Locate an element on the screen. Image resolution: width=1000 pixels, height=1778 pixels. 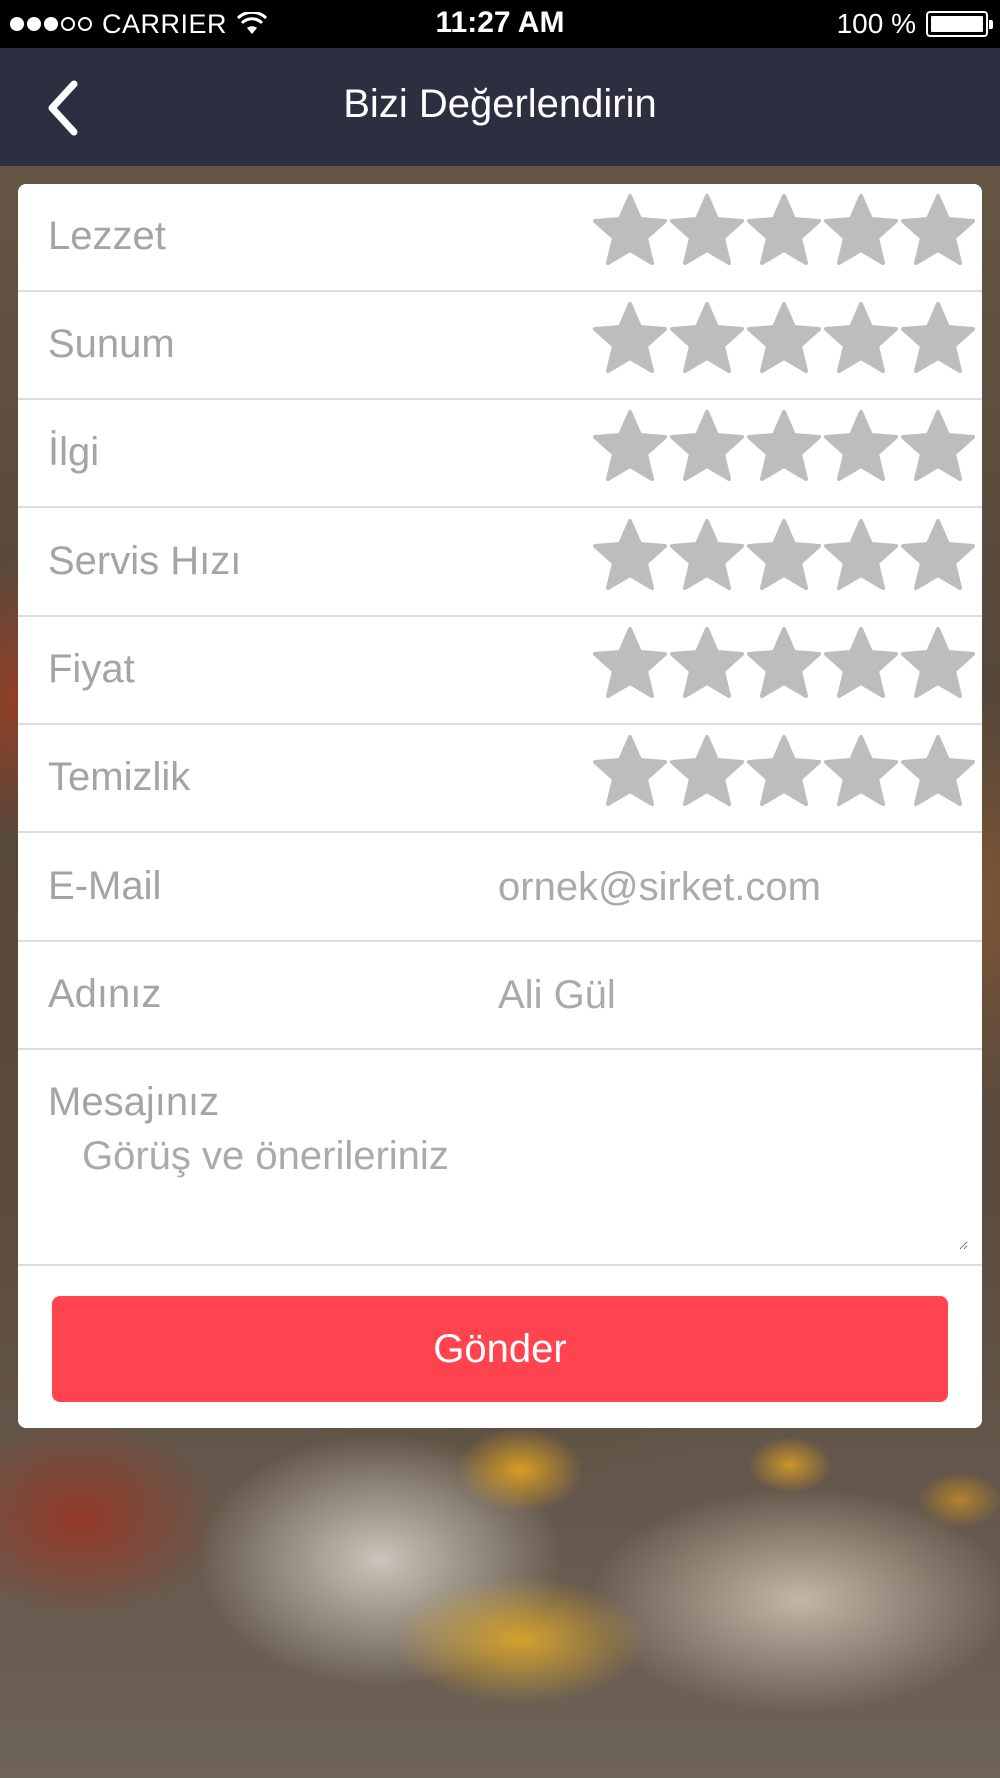
message-label: Mesajınız is located at coordinates (134, 1102).